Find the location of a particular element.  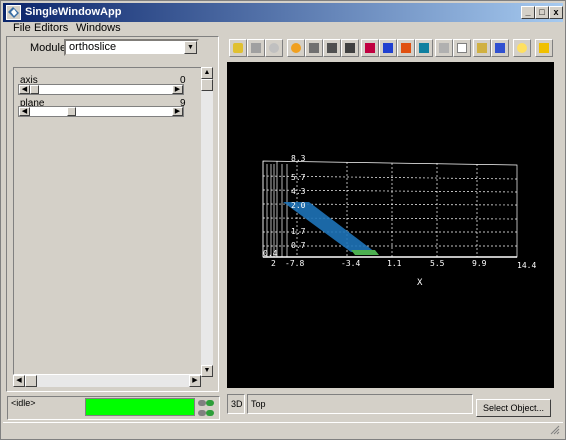

x-tick-label: -3.4 is located at coordinates (350, 263).